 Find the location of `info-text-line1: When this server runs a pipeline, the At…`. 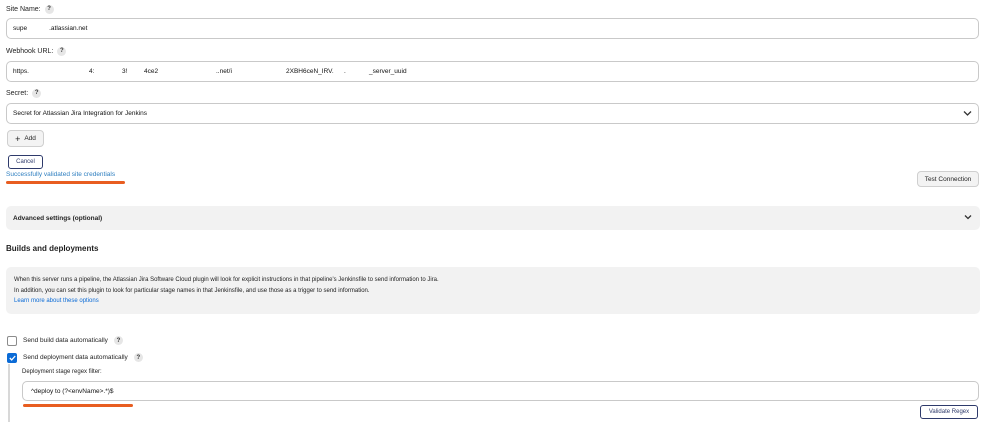

info-text-line1: When this server runs a pipeline, the At… is located at coordinates (226, 280).